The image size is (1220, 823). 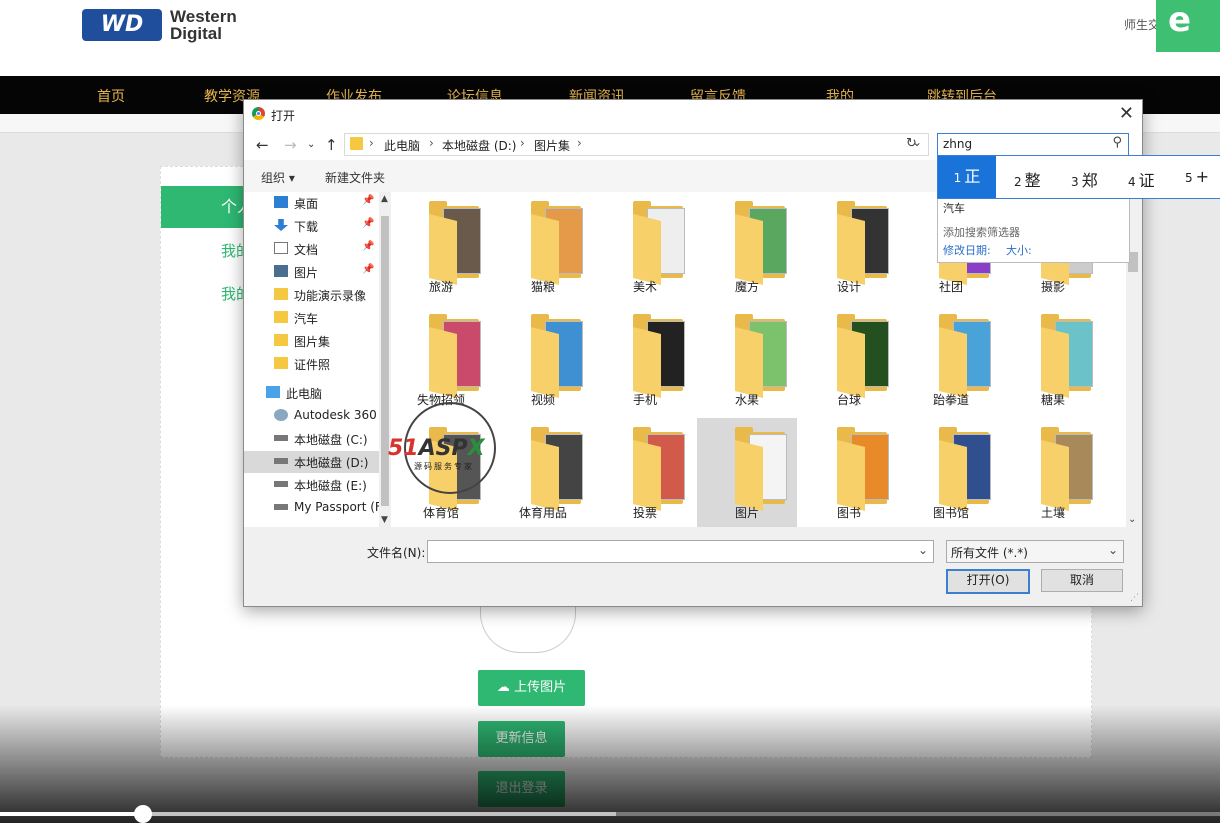 I want to click on folder-item: 手机, so click(x=645, y=361).